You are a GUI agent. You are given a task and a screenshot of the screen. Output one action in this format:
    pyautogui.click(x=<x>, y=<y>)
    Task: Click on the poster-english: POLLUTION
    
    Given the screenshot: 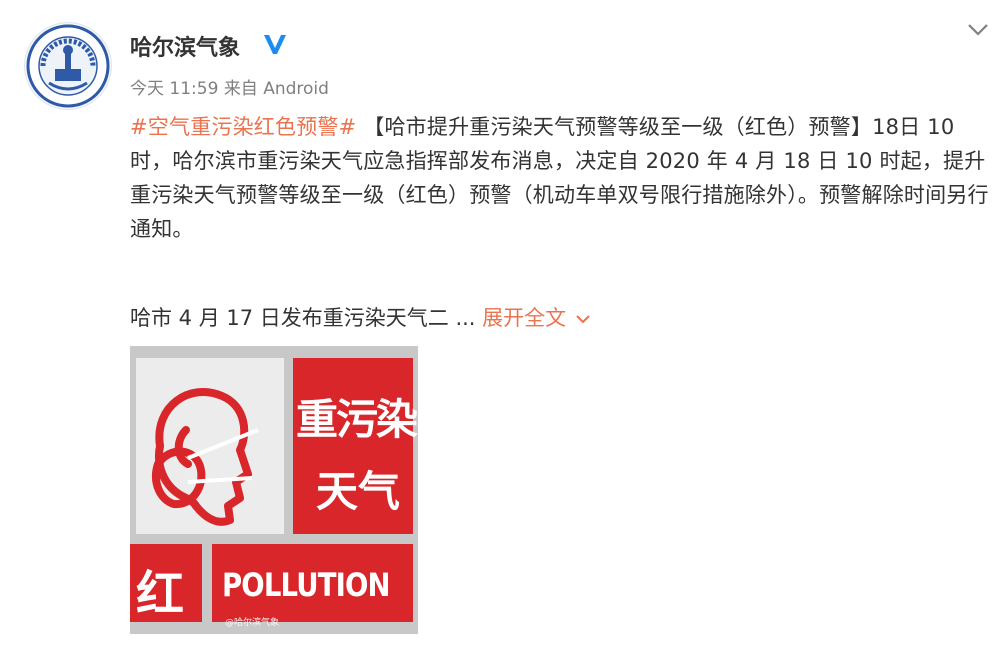 What is the action you would take?
    pyautogui.click(x=306, y=585)
    